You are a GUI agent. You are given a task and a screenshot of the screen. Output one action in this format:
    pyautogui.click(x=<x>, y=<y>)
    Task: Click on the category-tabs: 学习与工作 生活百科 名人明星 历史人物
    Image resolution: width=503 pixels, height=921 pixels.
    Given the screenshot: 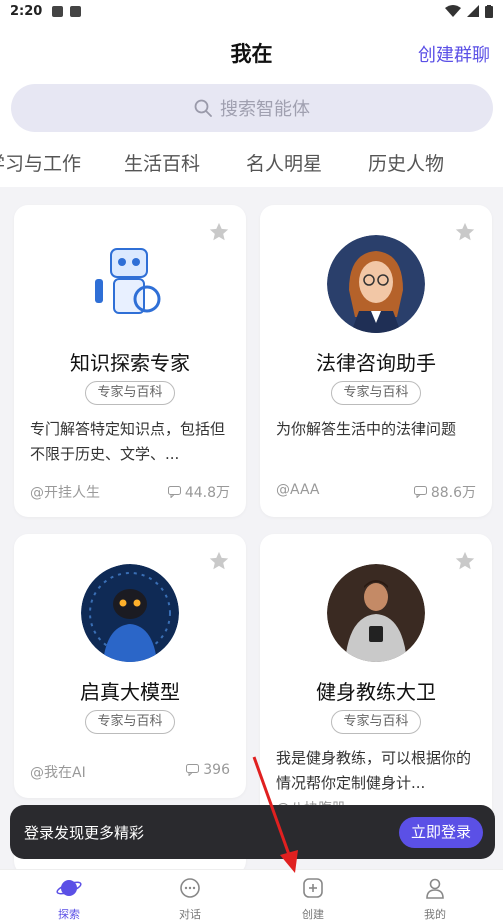 What is the action you would take?
    pyautogui.click(x=251, y=162)
    